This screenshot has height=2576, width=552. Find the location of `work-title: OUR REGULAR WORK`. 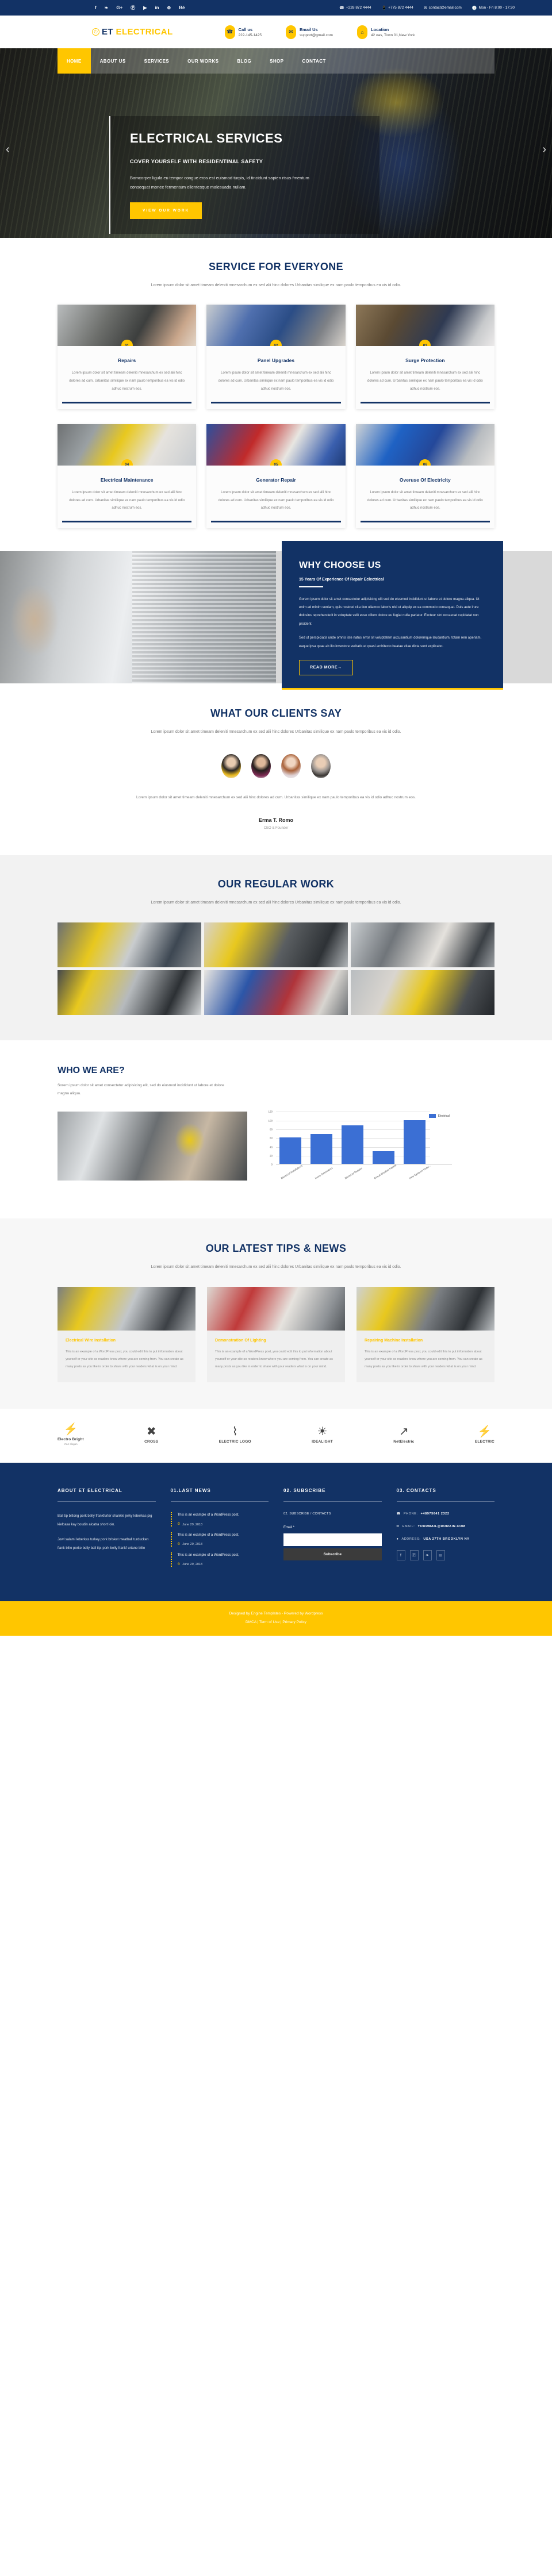

work-title: OUR REGULAR WORK is located at coordinates (276, 884).